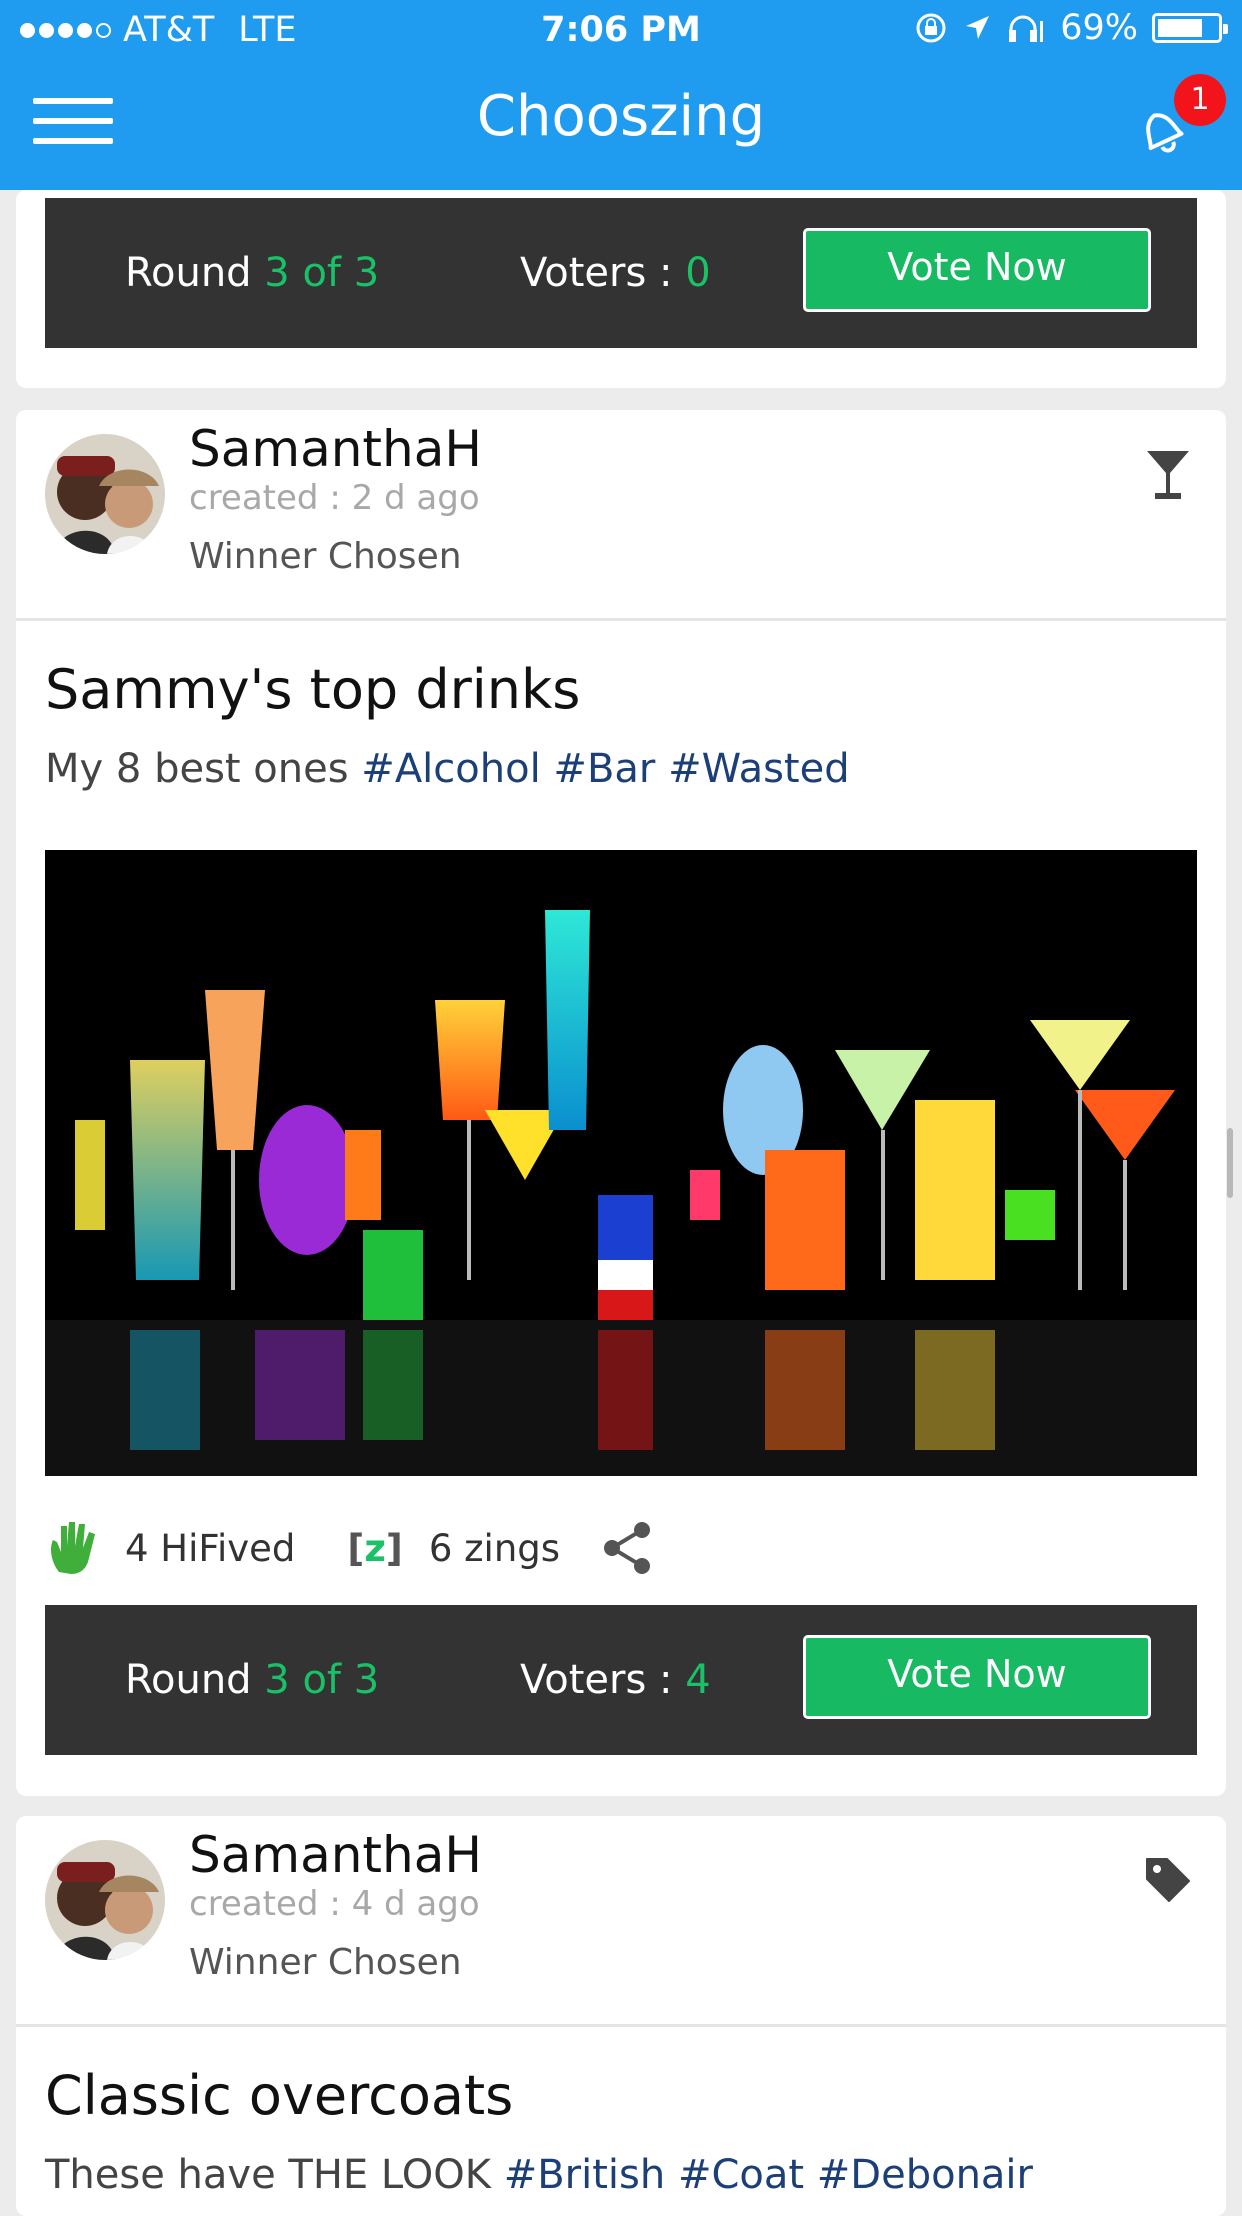 The height and width of the screenshot is (2216, 1242). What do you see at coordinates (494, 1548) in the screenshot?
I see `zings-count: 6 zings` at bounding box center [494, 1548].